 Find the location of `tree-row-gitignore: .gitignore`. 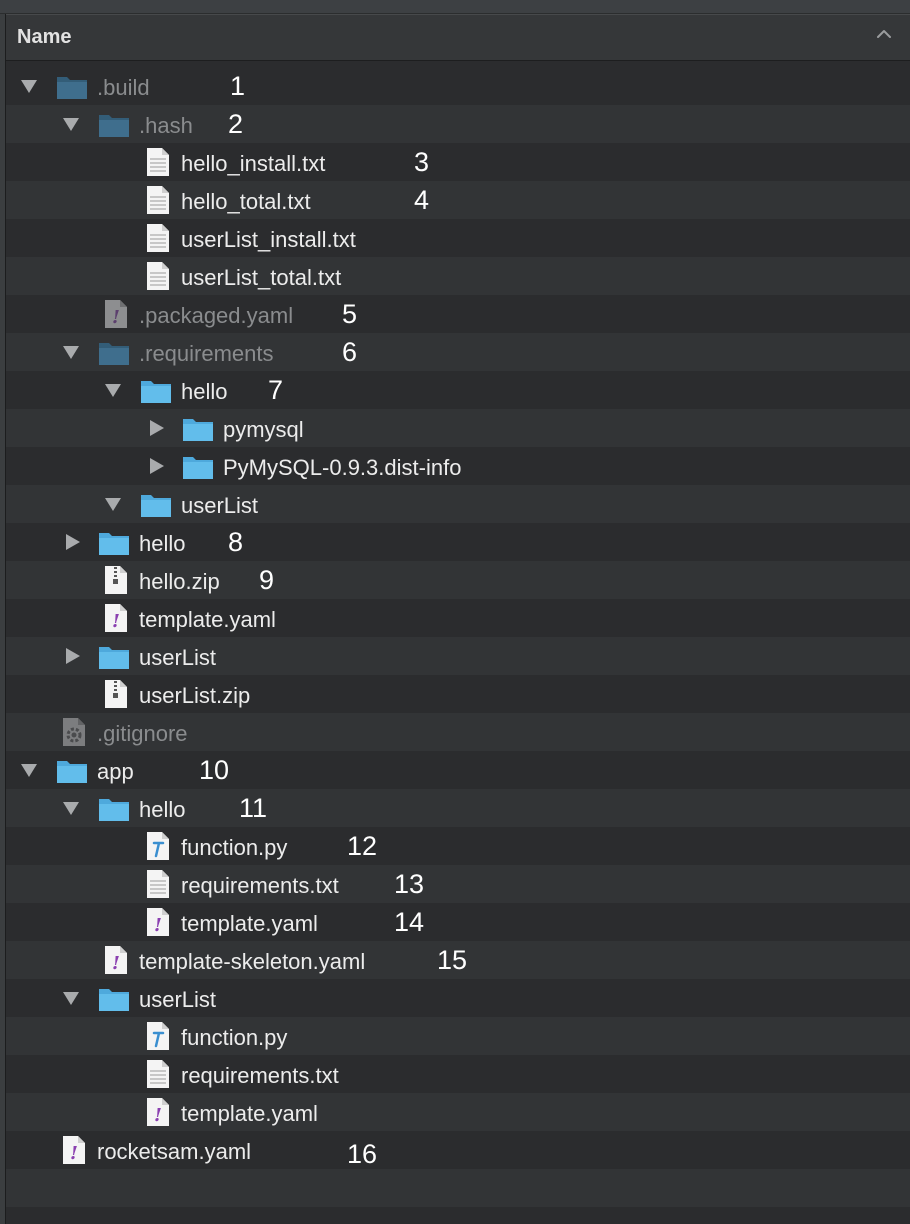

tree-row-gitignore: .gitignore is located at coordinates (458, 732).